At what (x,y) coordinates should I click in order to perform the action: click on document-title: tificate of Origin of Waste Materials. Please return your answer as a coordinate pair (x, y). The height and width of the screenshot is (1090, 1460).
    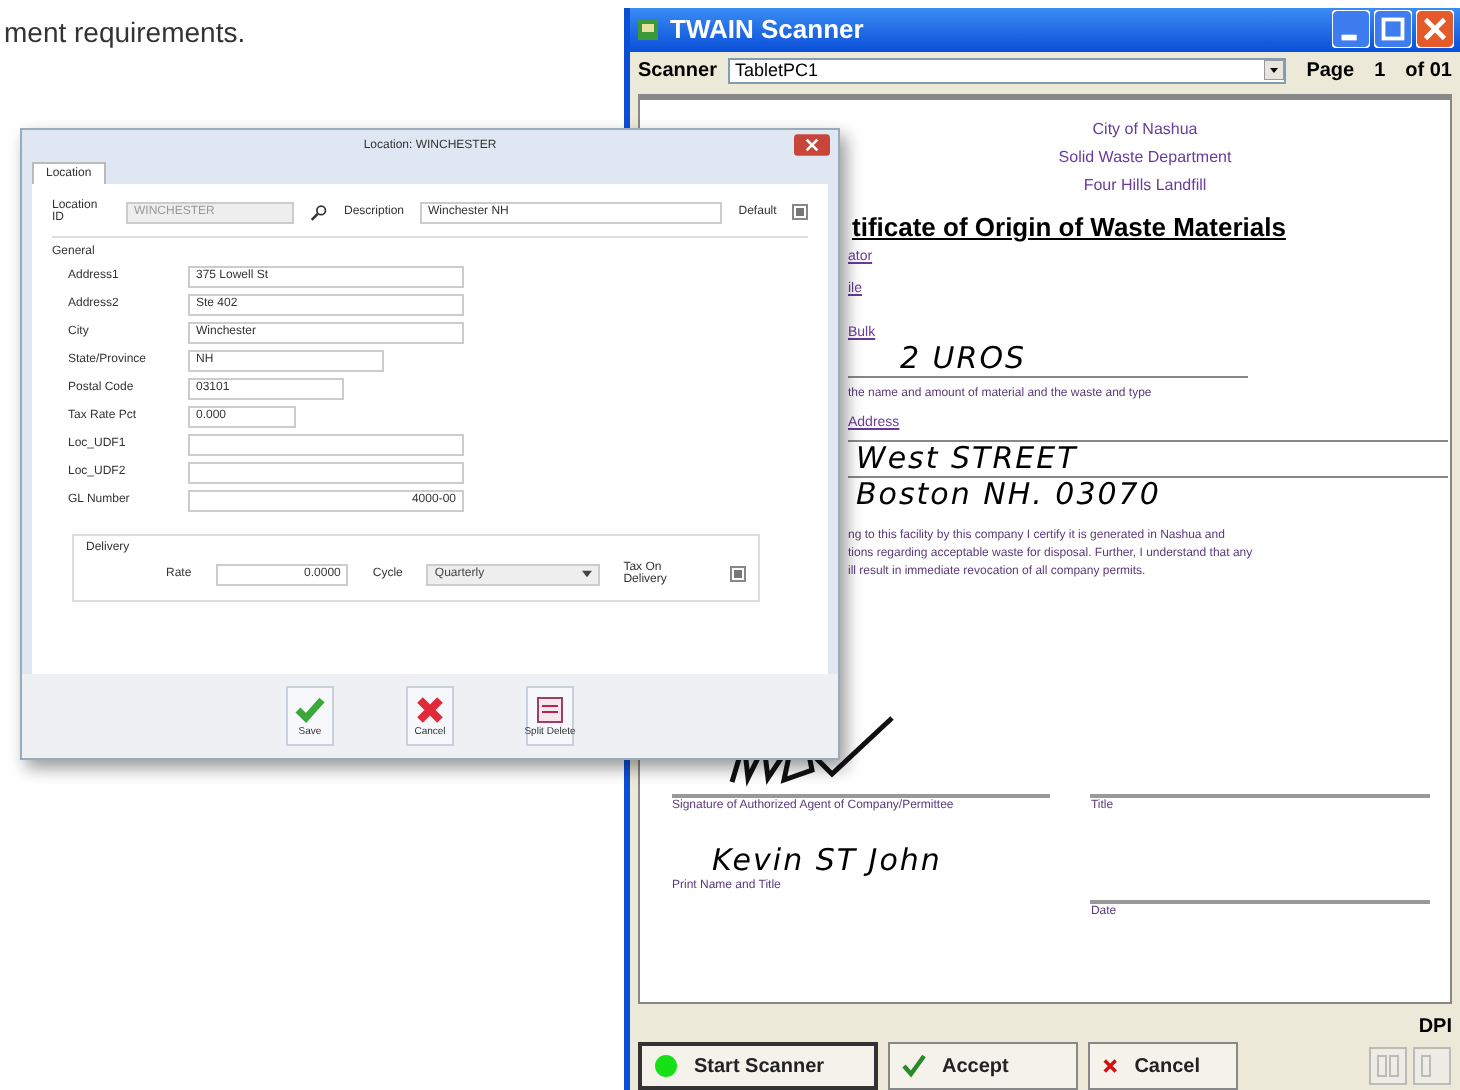
    Looking at the image, I should click on (1070, 226).